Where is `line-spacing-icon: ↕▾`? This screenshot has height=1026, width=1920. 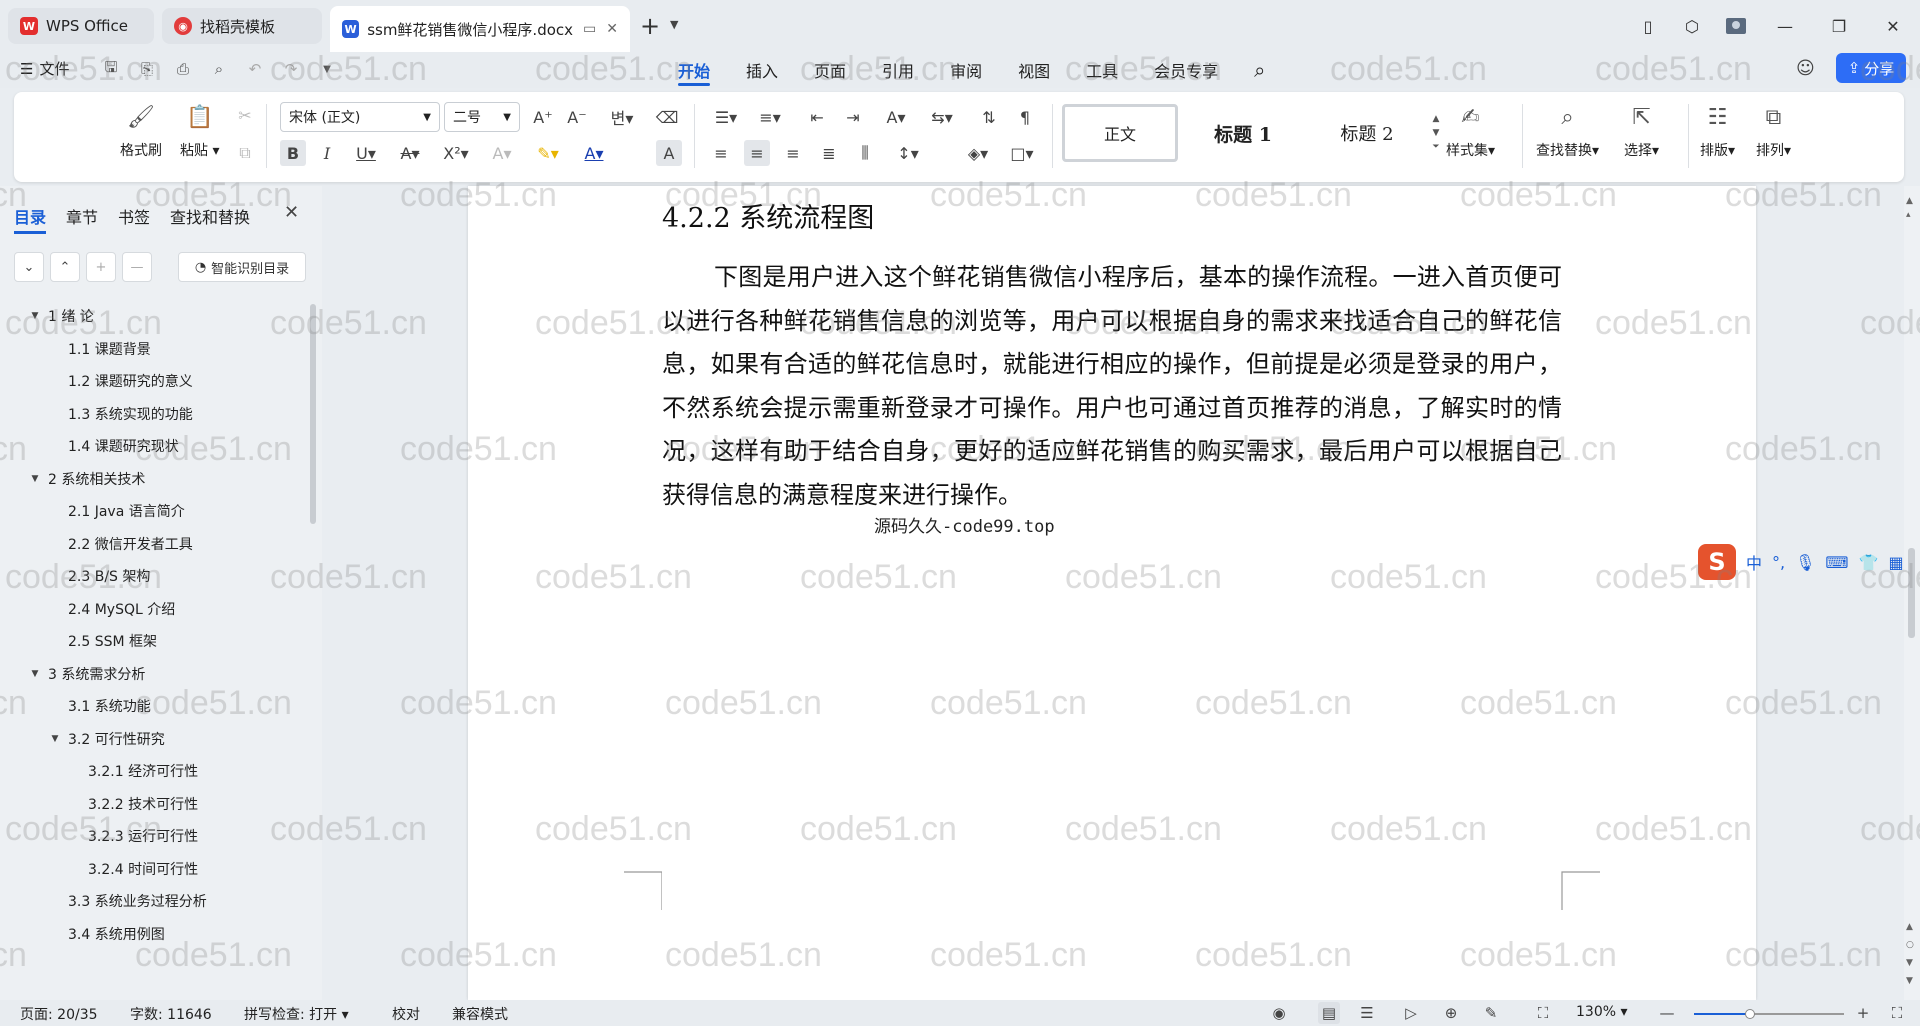 line-spacing-icon: ↕▾ is located at coordinates (908, 153).